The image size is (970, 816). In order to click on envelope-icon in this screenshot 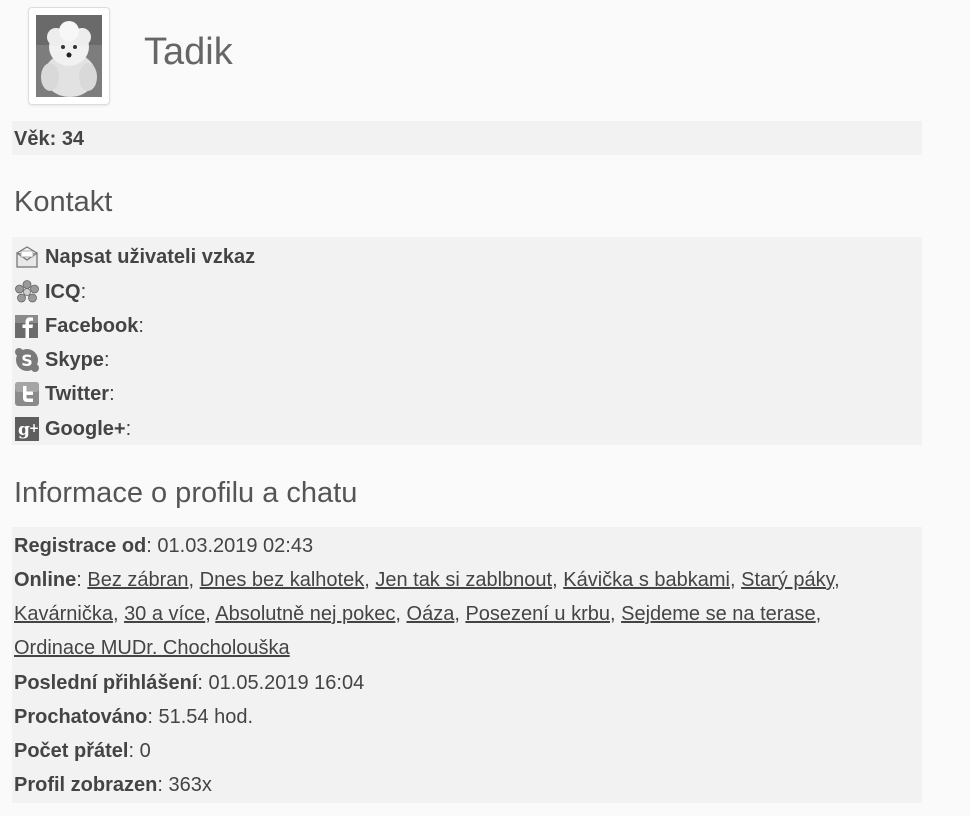, I will do `click(27, 257)`.